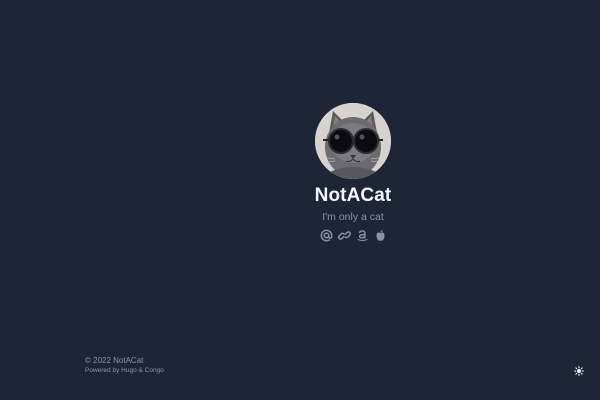 The height and width of the screenshot is (400, 600). I want to click on profile-card: NotACat I'm only a cat, so click(353, 171).